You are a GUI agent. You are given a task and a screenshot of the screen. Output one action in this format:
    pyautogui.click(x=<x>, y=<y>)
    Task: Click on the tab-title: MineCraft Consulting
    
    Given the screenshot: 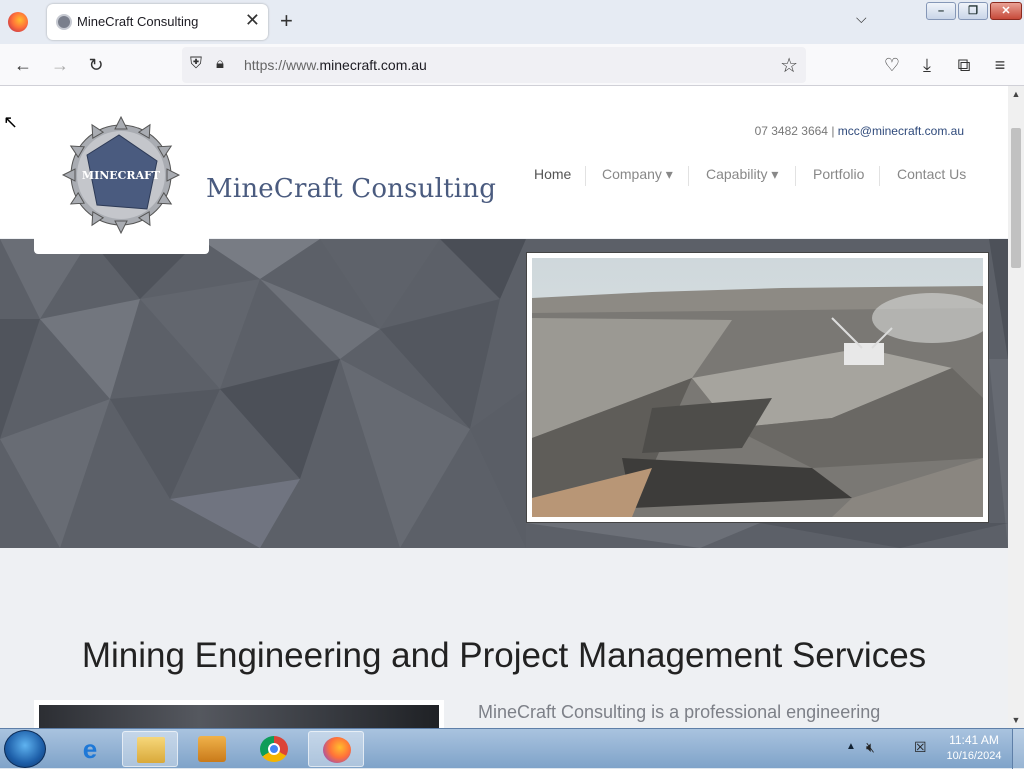 What is the action you would take?
    pyautogui.click(x=138, y=21)
    